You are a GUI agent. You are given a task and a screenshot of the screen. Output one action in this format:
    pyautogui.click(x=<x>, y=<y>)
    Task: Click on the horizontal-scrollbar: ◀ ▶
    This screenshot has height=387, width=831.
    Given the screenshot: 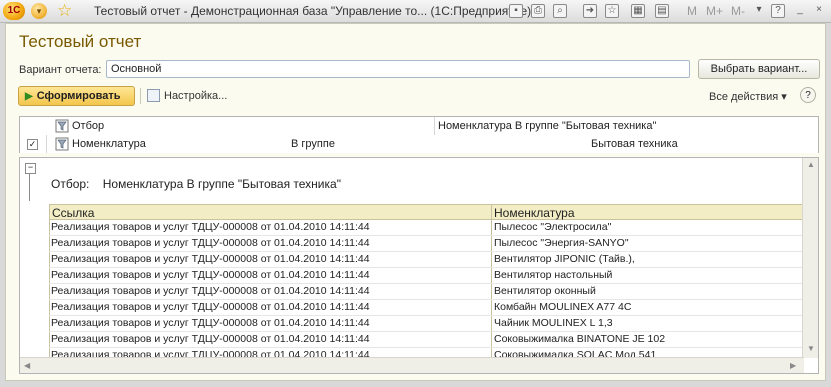 What is the action you would take?
    pyautogui.click(x=412, y=365)
    